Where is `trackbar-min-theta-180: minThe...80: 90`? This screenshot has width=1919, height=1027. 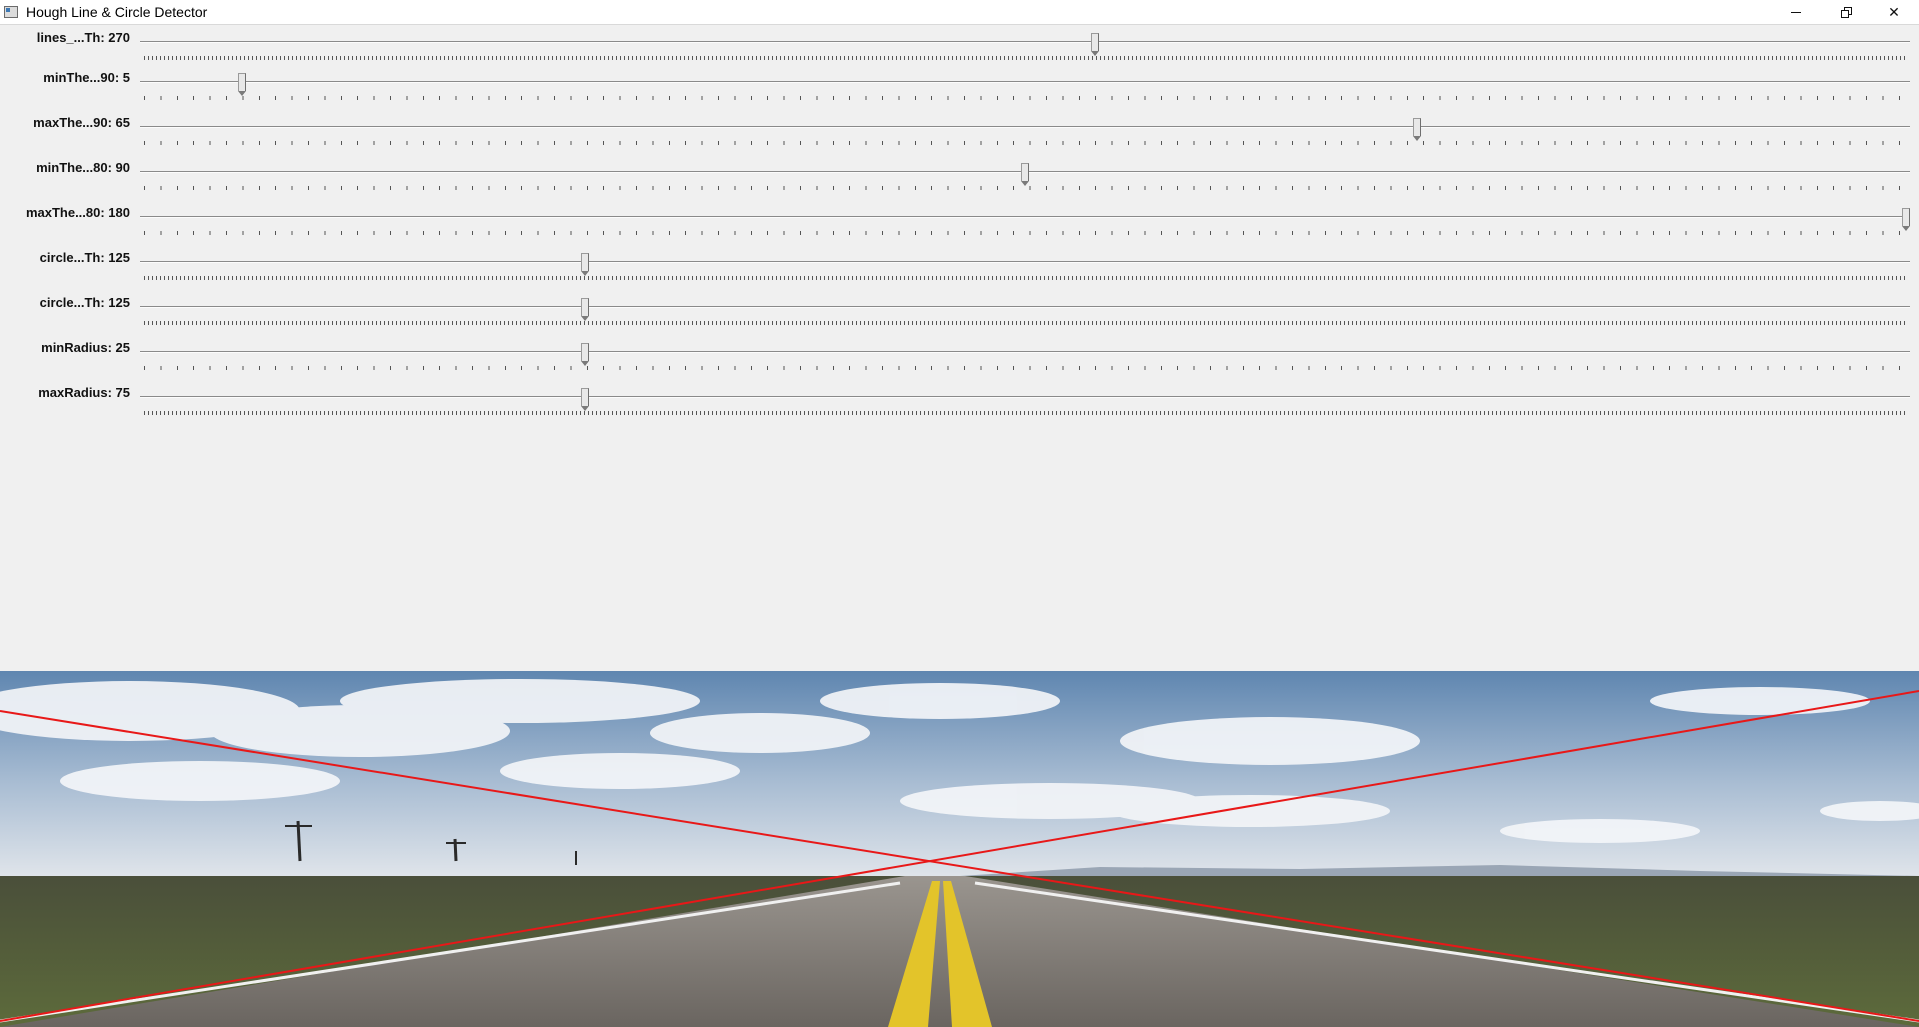 trackbar-min-theta-180: minThe...80: 90 is located at coordinates (959, 182).